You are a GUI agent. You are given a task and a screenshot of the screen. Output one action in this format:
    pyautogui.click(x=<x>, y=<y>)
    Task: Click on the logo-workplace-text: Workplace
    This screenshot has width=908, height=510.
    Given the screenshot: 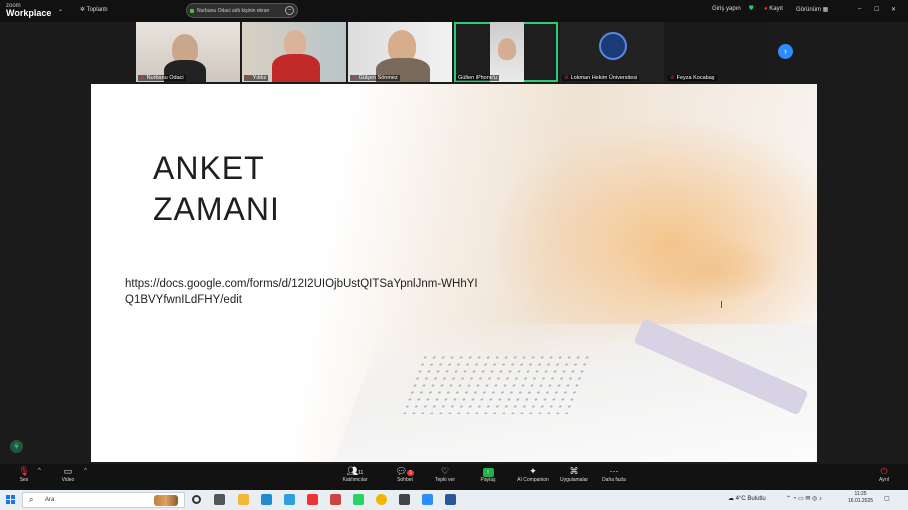 What is the action you would take?
    pyautogui.click(x=29, y=13)
    